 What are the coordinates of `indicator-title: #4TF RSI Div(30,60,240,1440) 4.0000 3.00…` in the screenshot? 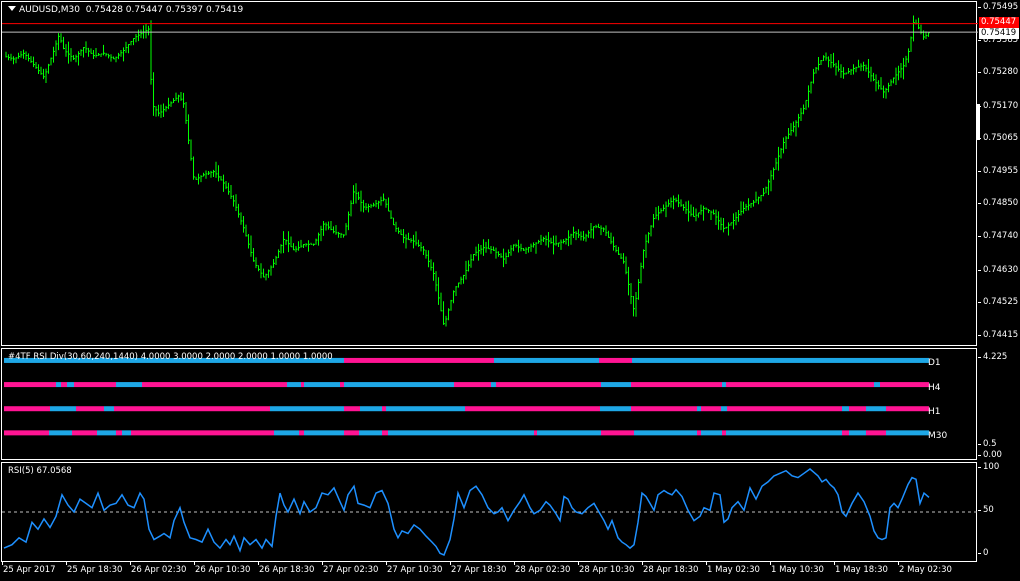 It's located at (170, 357).